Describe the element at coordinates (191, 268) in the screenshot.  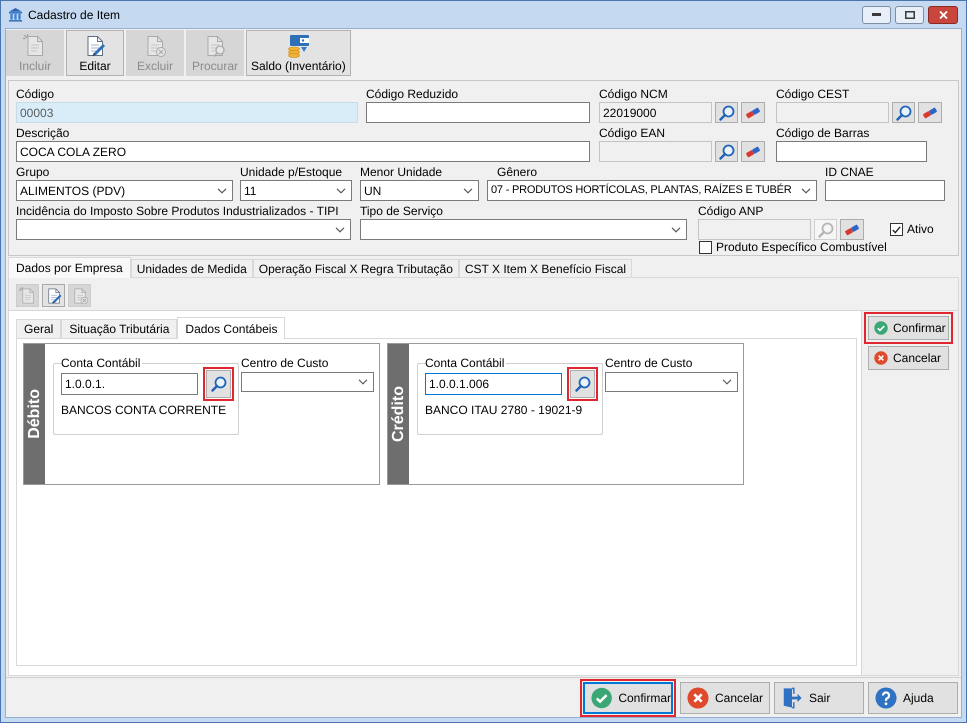
I see `tab: Unidades de Medida` at that location.